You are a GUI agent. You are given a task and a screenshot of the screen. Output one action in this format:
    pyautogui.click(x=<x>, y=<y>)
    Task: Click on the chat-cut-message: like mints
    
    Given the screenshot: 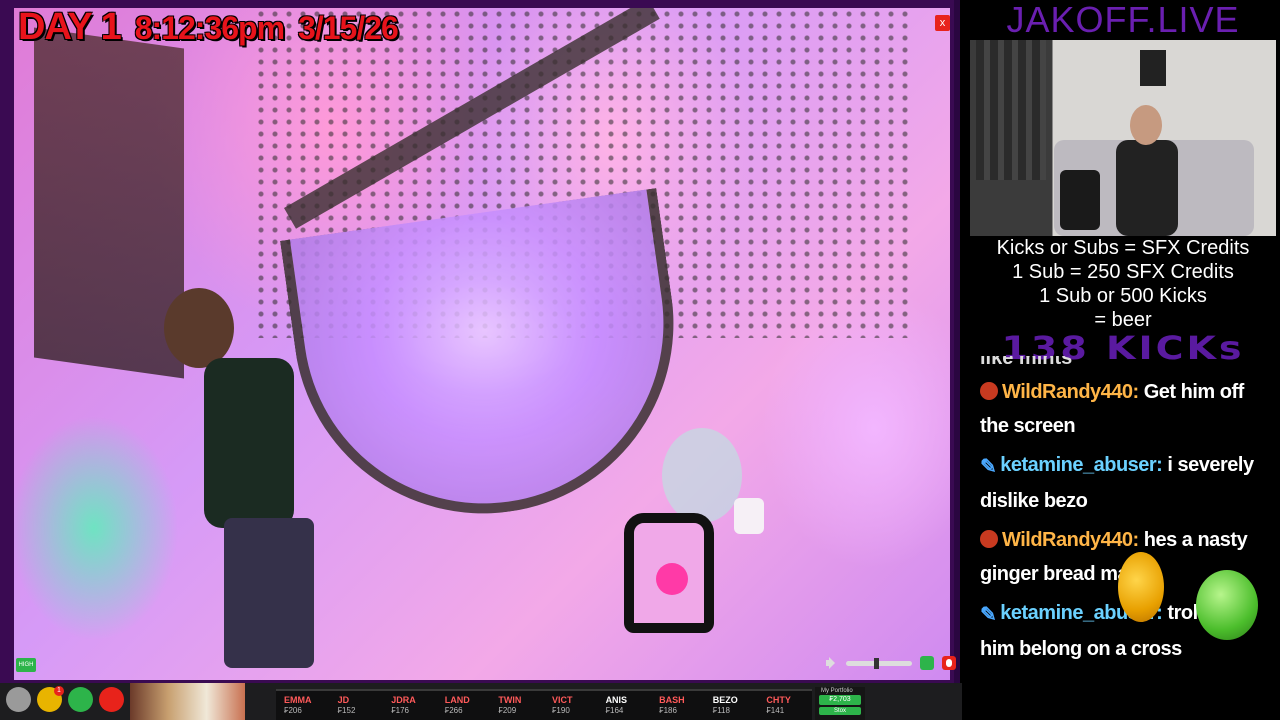 What is the action you would take?
    pyautogui.click(x=1026, y=362)
    